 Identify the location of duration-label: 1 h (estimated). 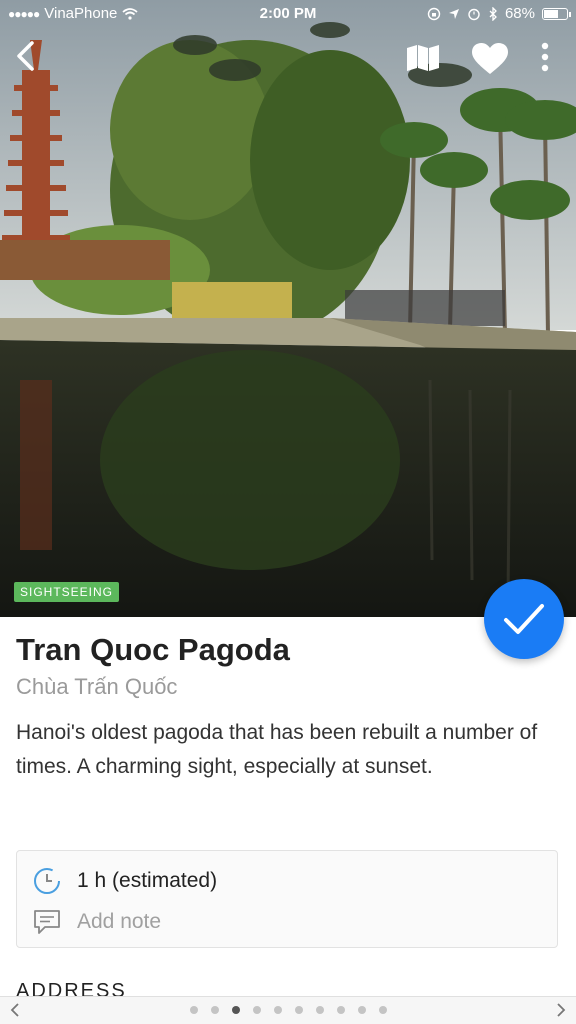
(147, 880).